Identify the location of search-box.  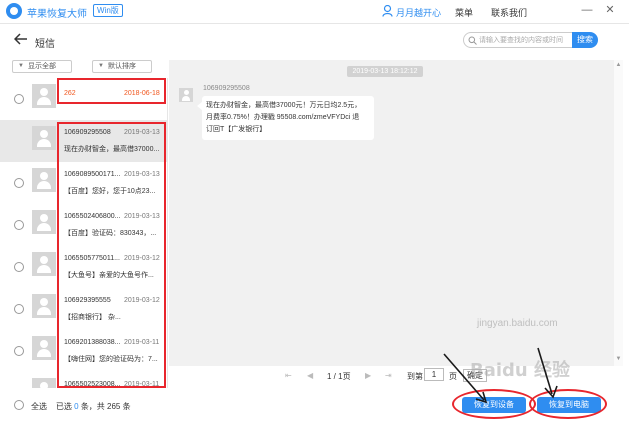
(518, 40).